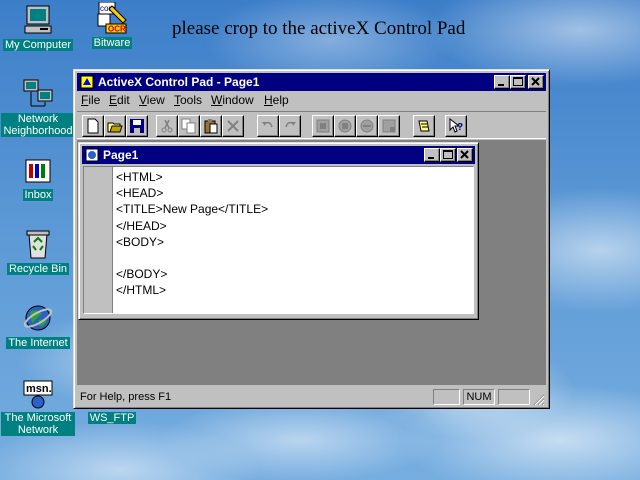 Image resolution: width=640 pixels, height=480 pixels. What do you see at coordinates (112, 43) in the screenshot?
I see `desktop-icon-label: Bitware` at bounding box center [112, 43].